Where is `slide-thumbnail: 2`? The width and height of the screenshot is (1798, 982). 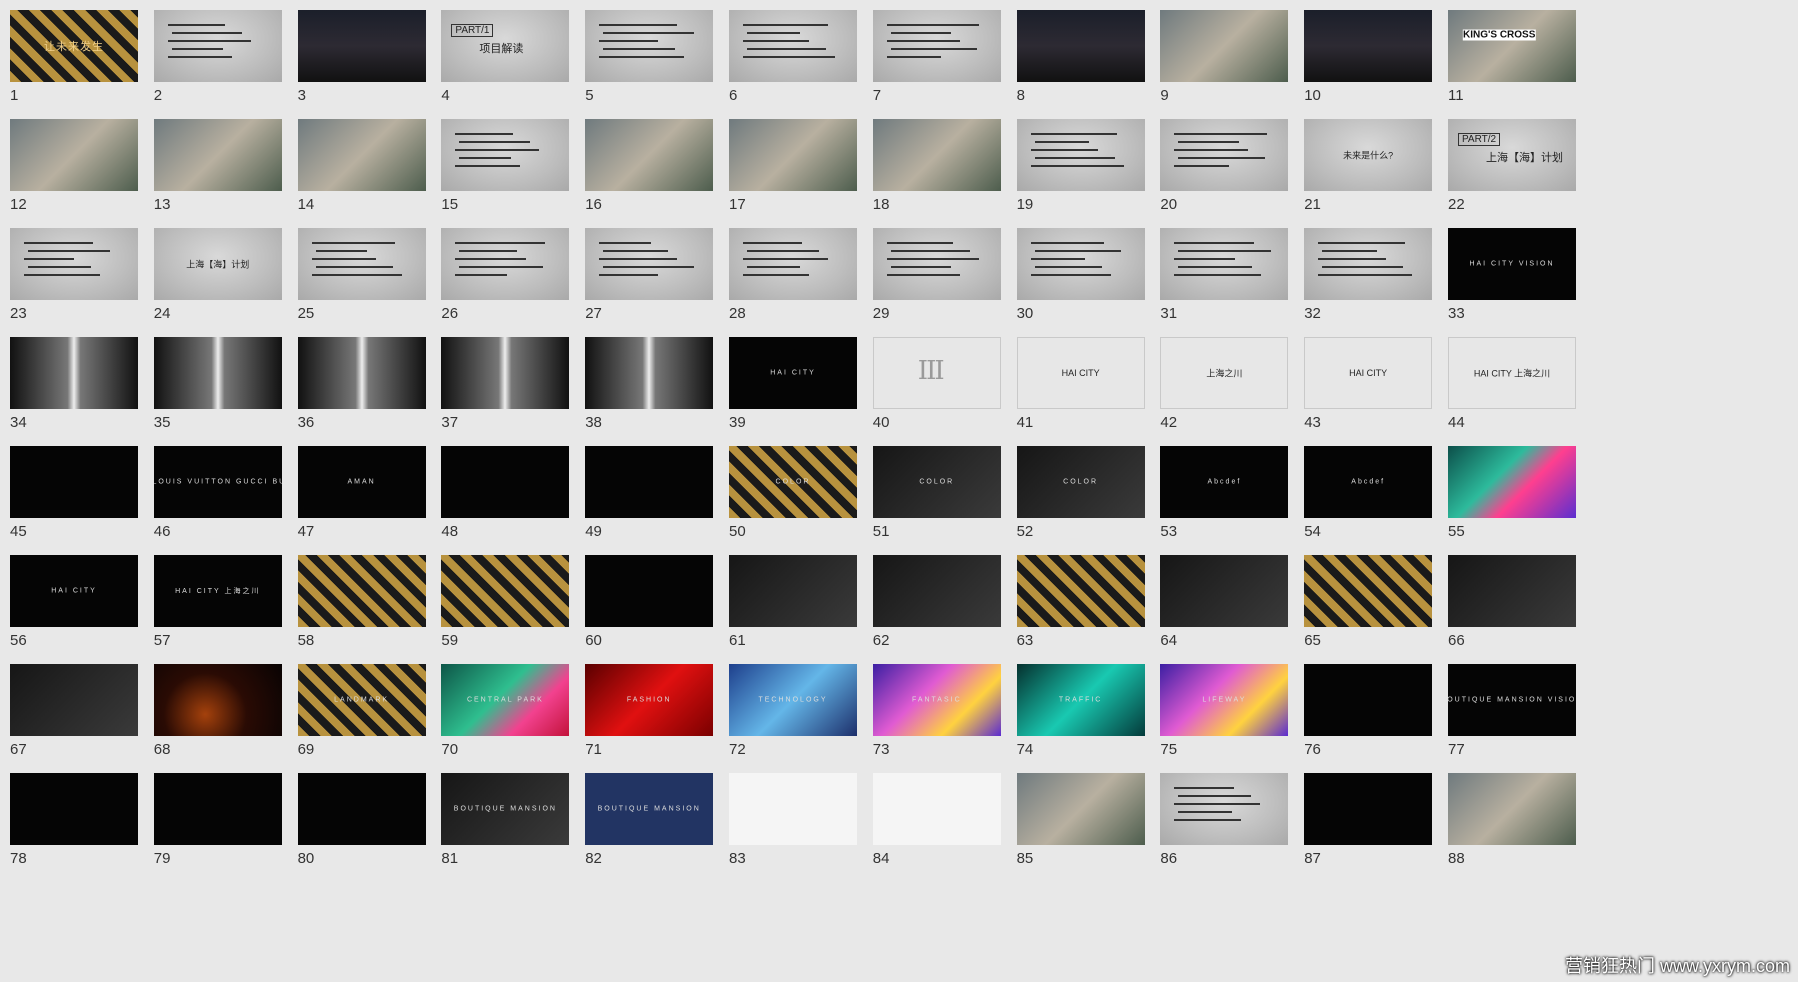 slide-thumbnail: 2 is located at coordinates (213, 54).